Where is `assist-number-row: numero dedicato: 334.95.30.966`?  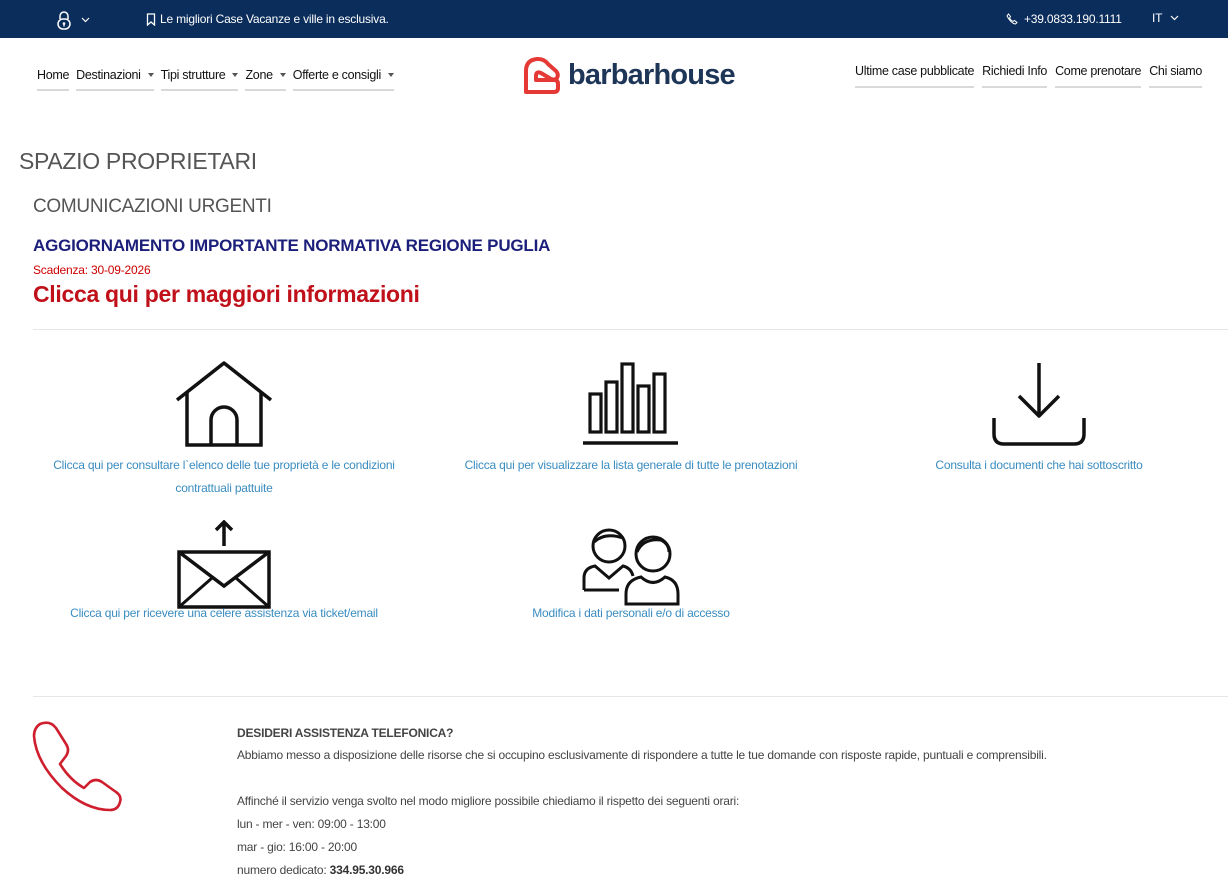
assist-number-row: numero dedicato: 334.95.30.966 is located at coordinates (642, 870).